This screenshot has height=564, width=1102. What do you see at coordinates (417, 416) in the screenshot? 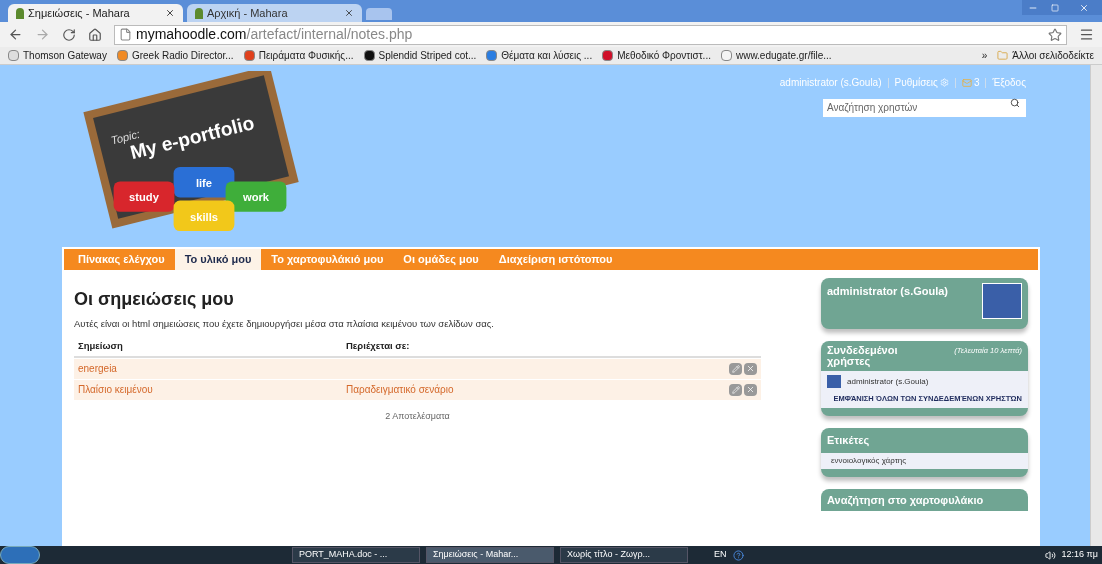
I see `results-count: 2 Αποτελέσματα` at bounding box center [417, 416].